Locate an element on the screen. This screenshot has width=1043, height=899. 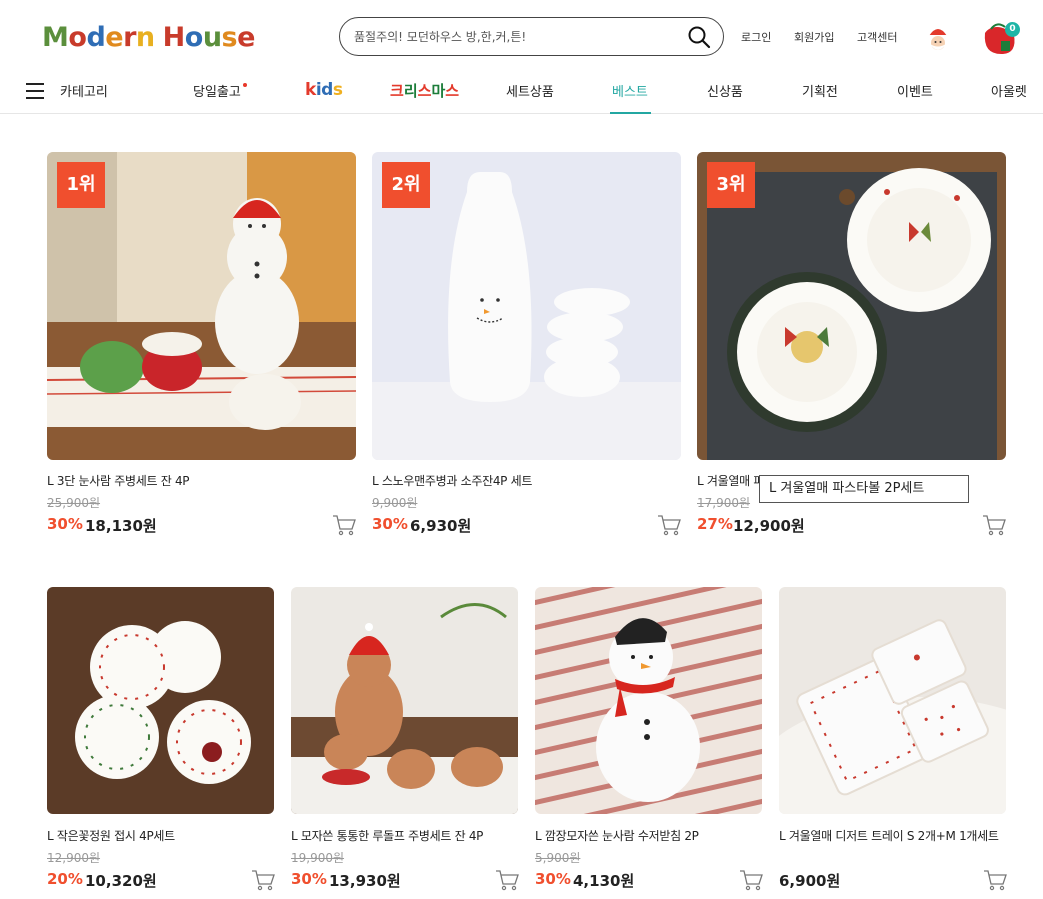
product-name: L 모자쓴 통통한 루돌프 주병세트 잔 4P is located at coordinates (387, 835).